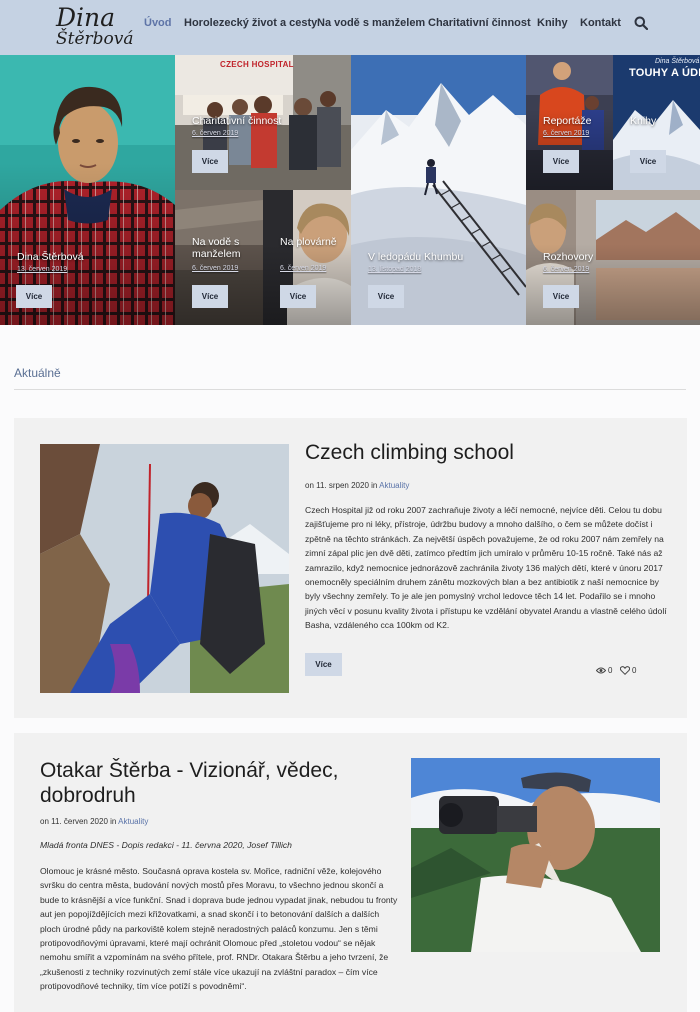  Describe the element at coordinates (42, 269) in the screenshot. I see `tile-date: 13. červen 2019` at that location.